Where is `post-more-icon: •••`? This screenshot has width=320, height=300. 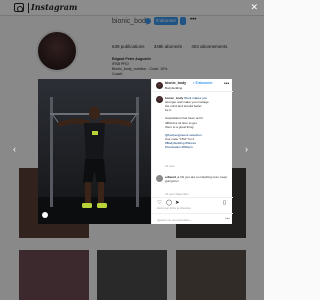
post-more-icon: ••• is located at coordinates (226, 84).